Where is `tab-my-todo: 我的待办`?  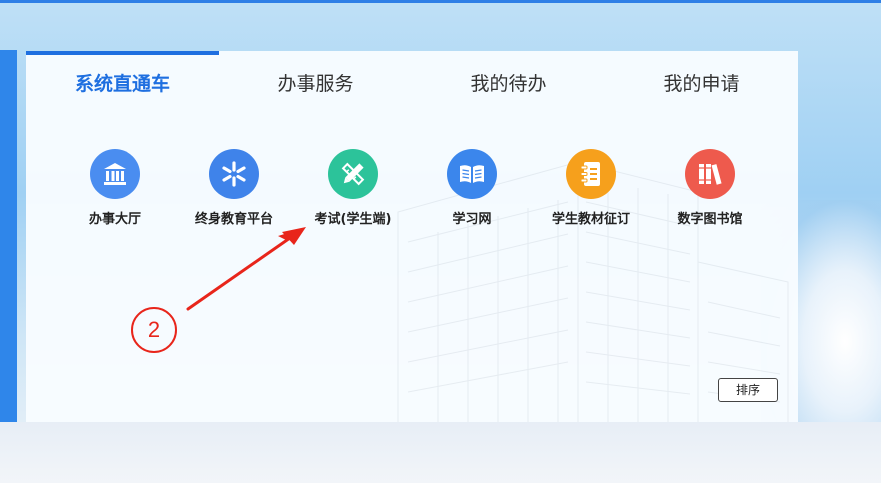
tab-my-todo: 我的待办 is located at coordinates (508, 84).